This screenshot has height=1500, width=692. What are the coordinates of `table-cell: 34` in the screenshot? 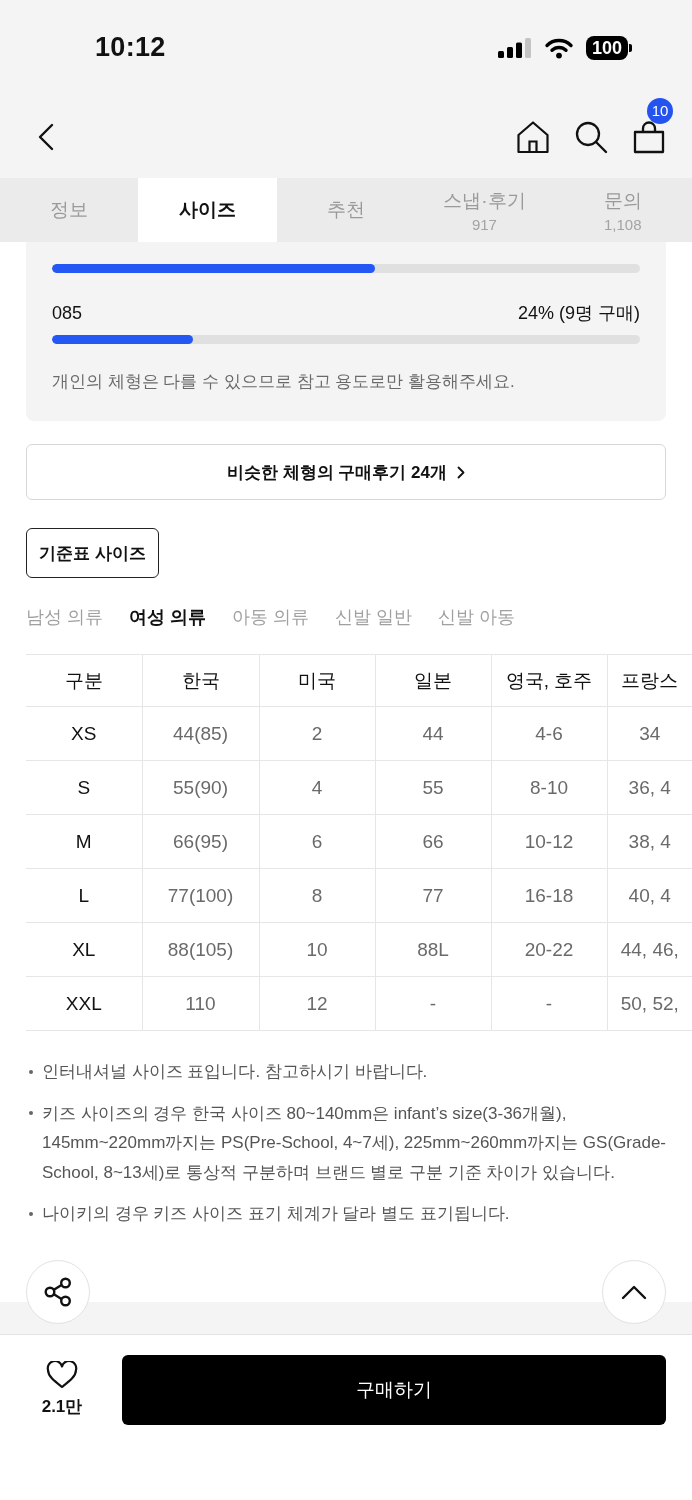 It's located at (649, 733).